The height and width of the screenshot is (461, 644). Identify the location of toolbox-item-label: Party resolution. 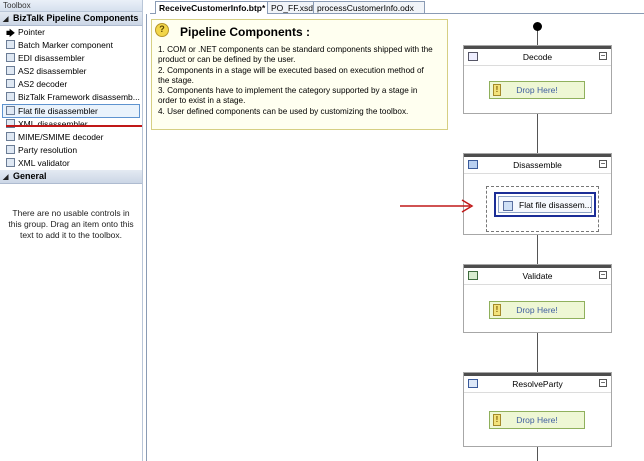
(48, 150).